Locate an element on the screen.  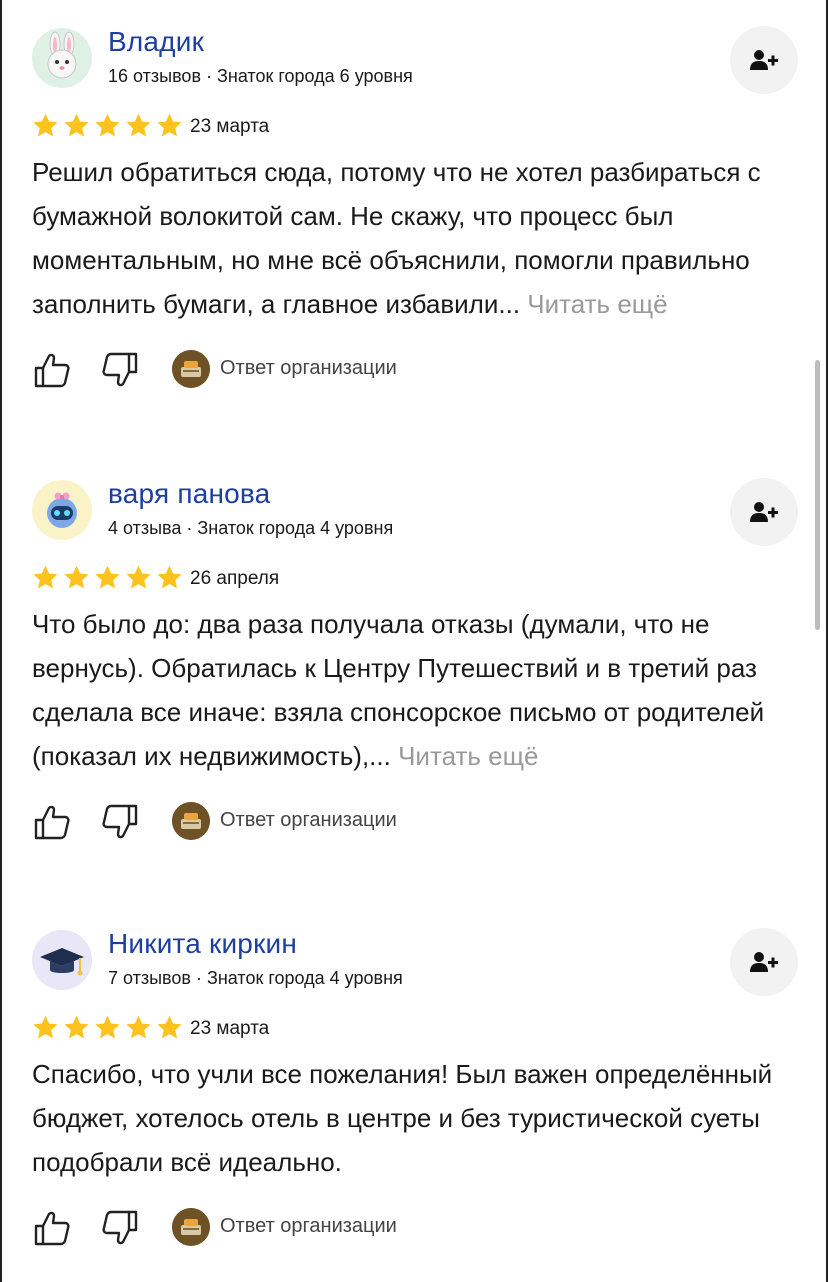
author-meta: 4 отзыва · Знаток города 4 уровня is located at coordinates (251, 528).